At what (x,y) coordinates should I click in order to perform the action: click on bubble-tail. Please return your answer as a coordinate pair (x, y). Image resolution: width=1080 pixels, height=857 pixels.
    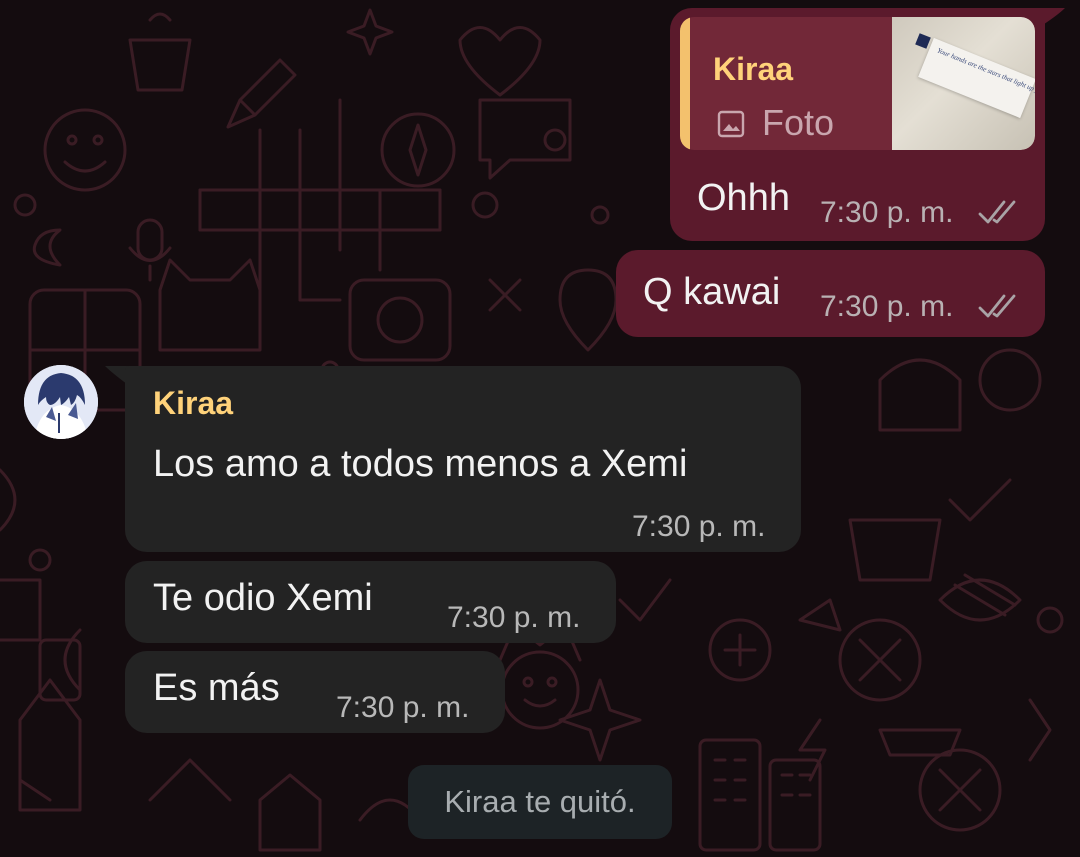
    Looking at the image, I should click on (1050, 19).